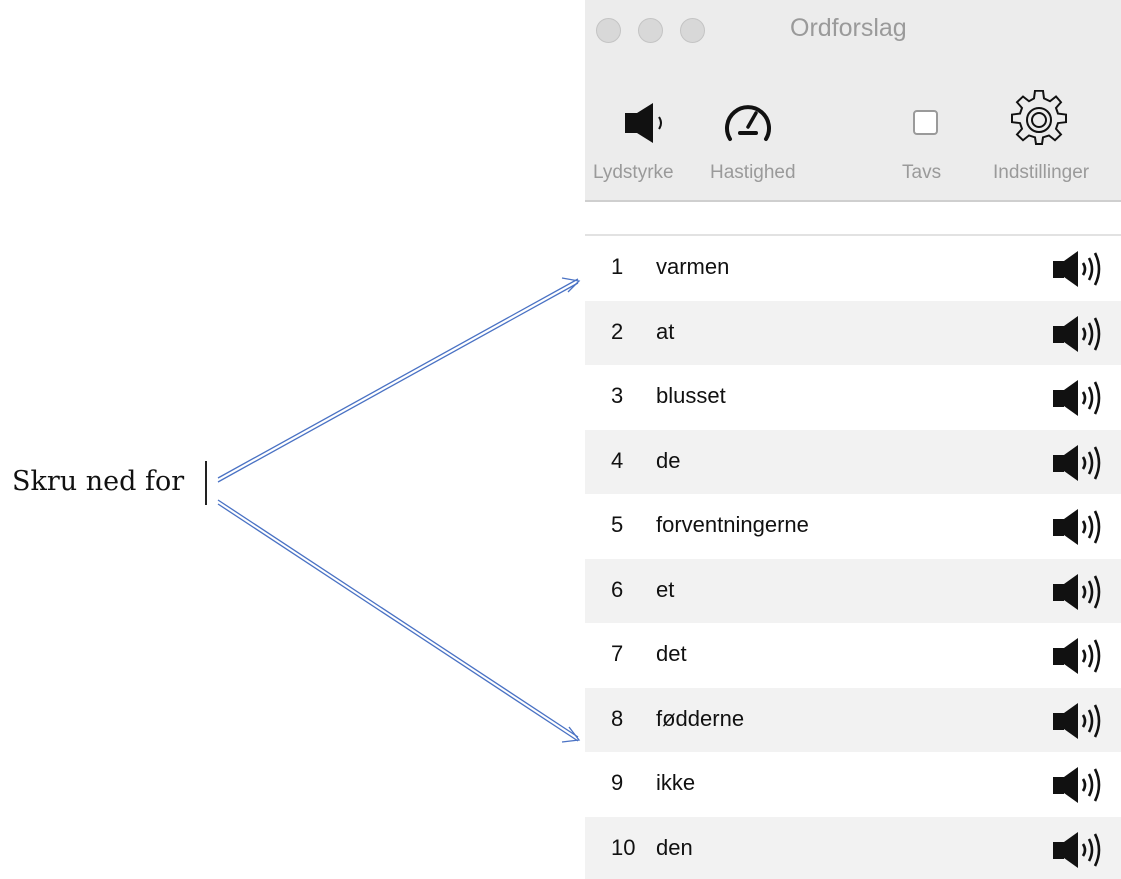 Image resolution: width=1121 pixels, height=879 pixels. I want to click on suggestion-number: 1, so click(617, 266).